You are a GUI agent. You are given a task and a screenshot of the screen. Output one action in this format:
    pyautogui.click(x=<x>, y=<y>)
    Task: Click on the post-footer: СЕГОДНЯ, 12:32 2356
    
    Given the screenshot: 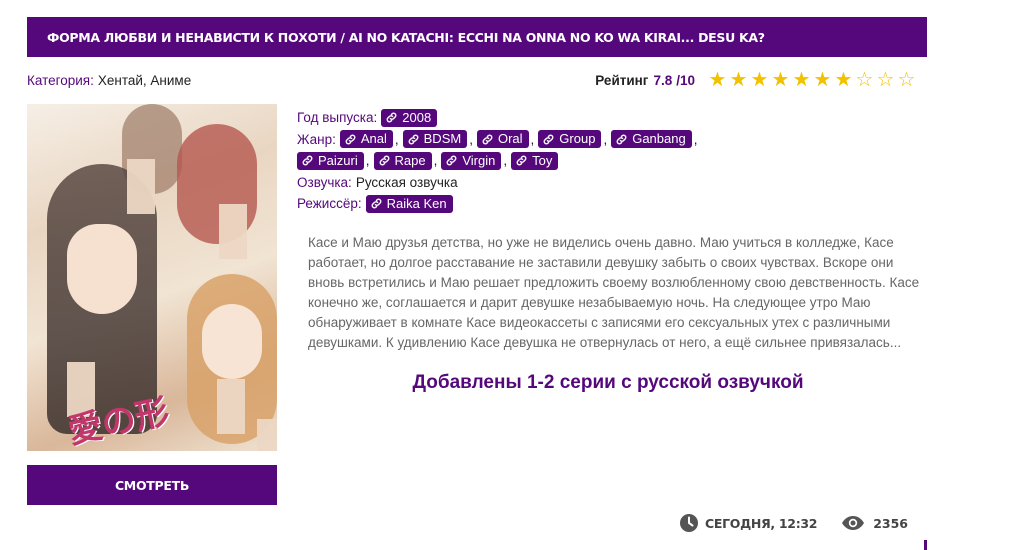 What is the action you would take?
    pyautogui.click(x=793, y=523)
    